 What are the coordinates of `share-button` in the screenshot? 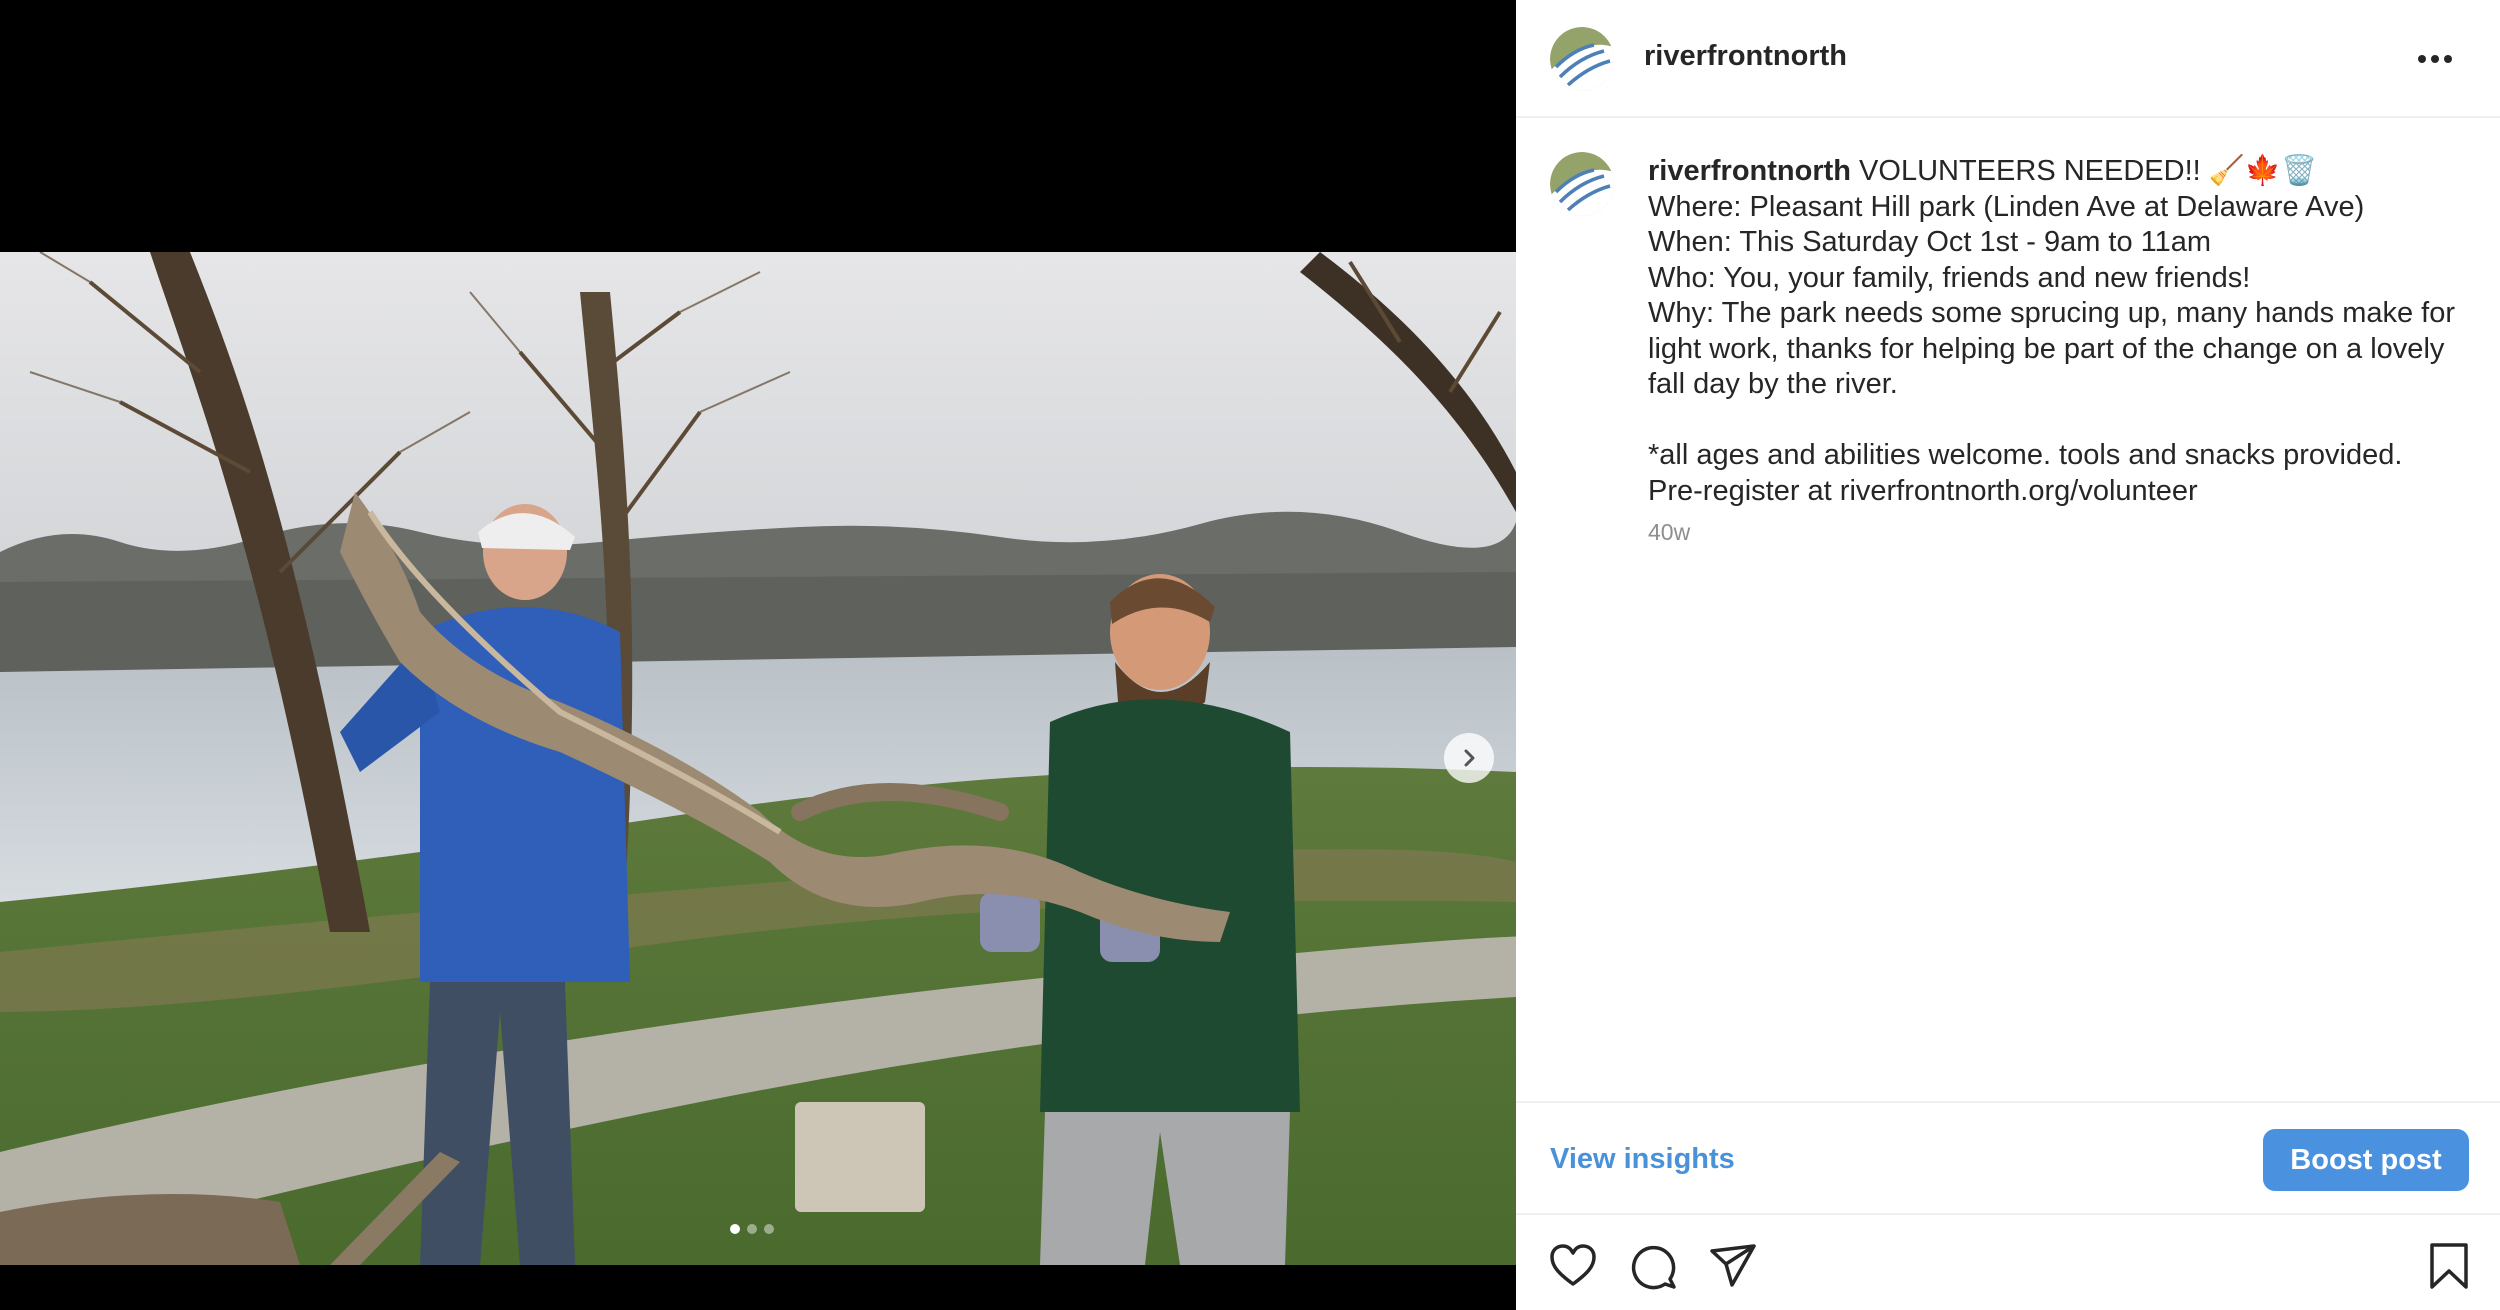 It's located at (1733, 1266).